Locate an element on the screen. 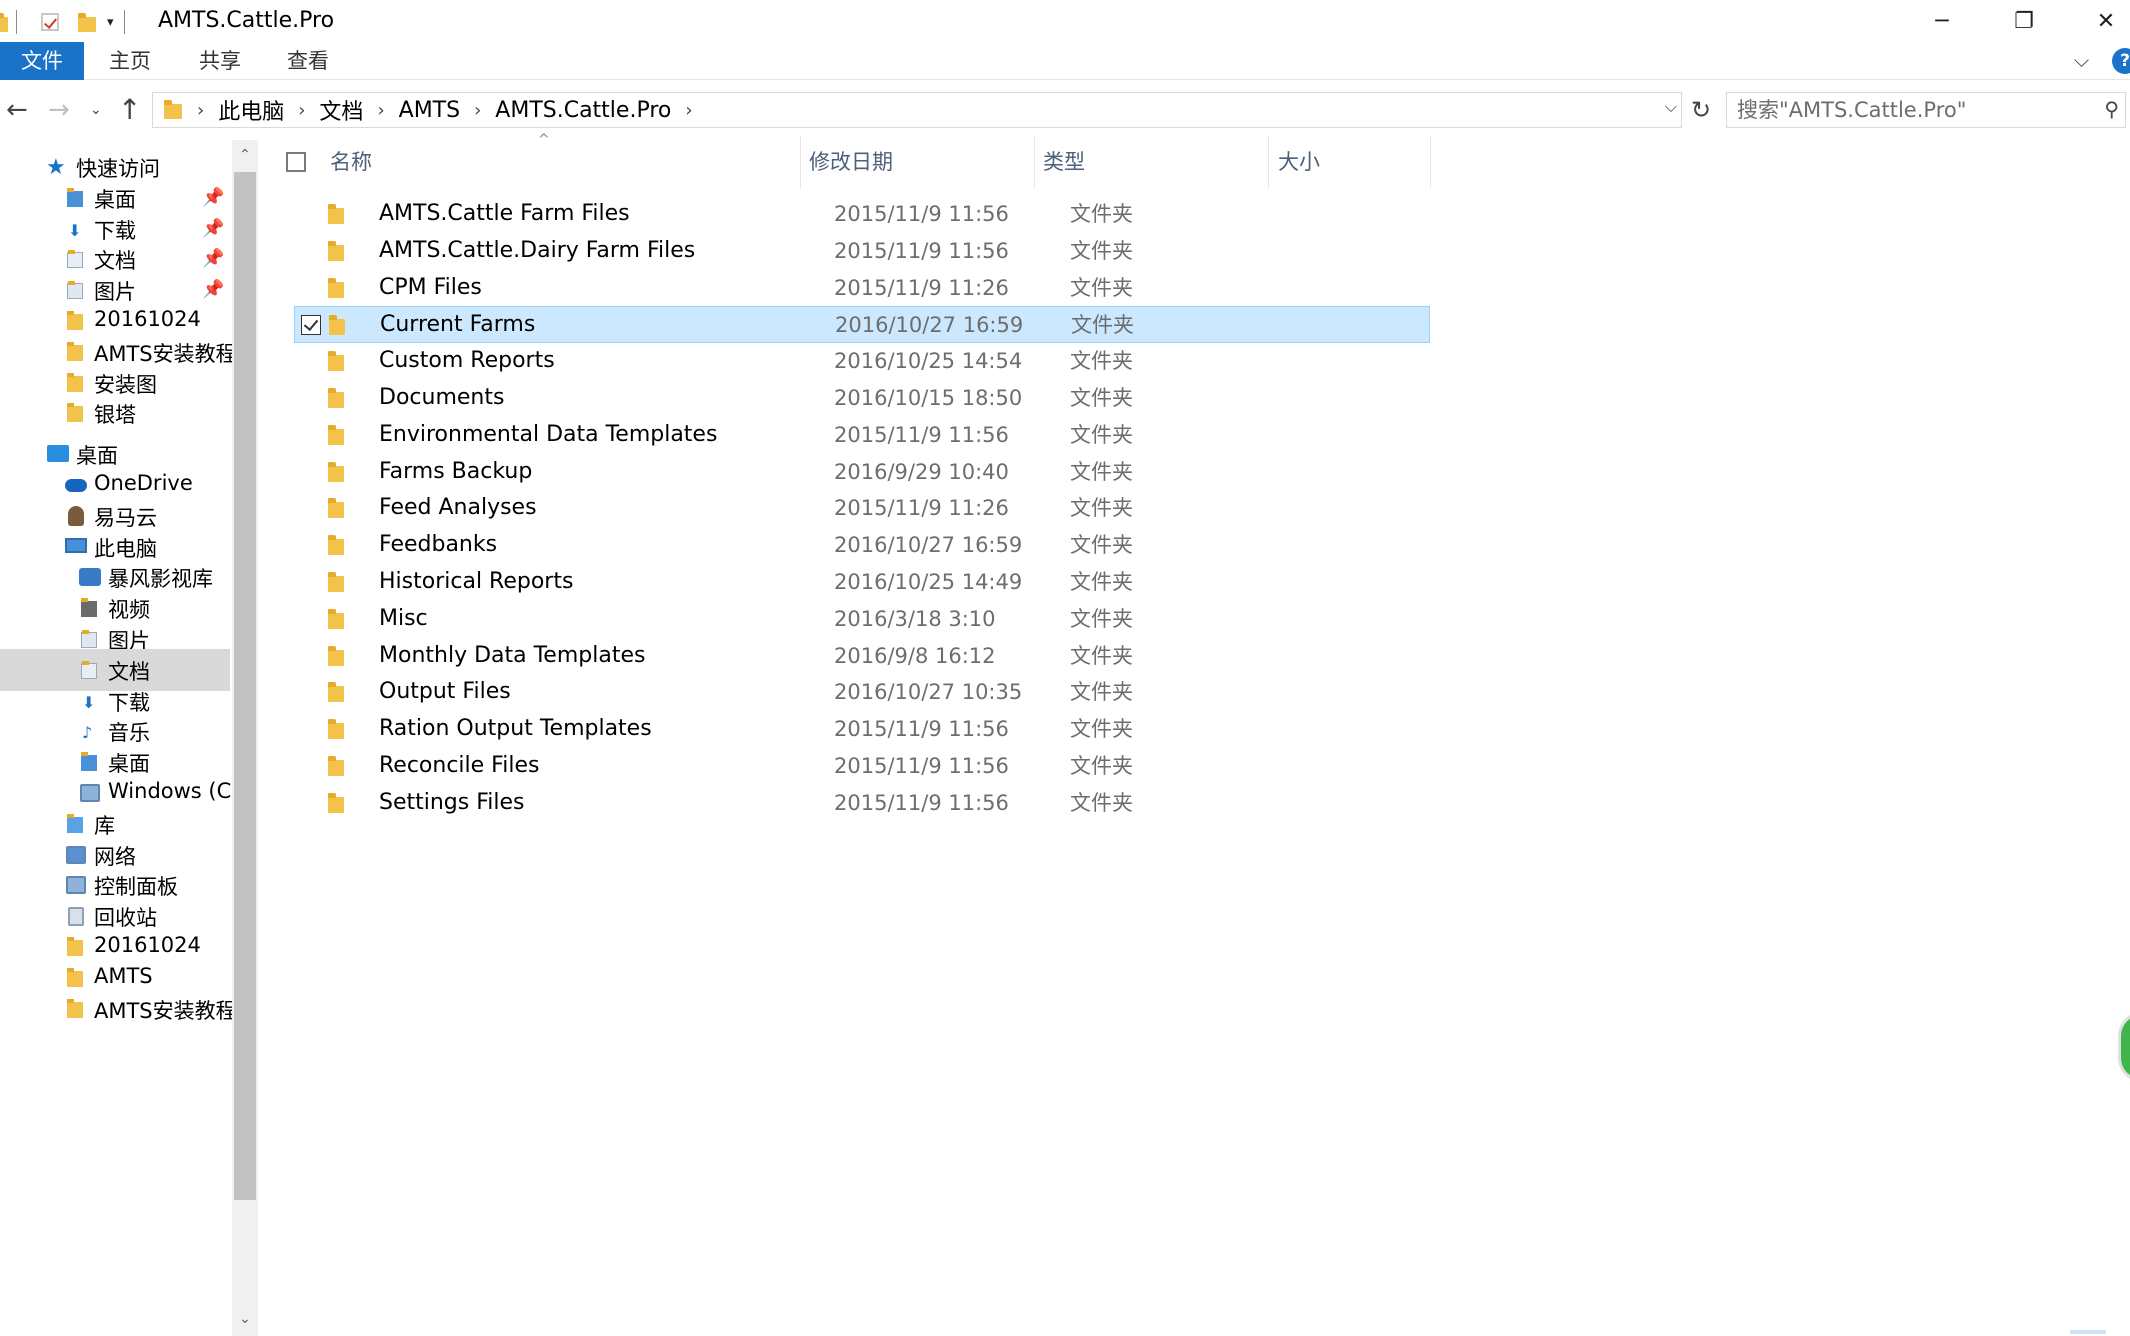  resize-grip is located at coordinates (2088, 1332).